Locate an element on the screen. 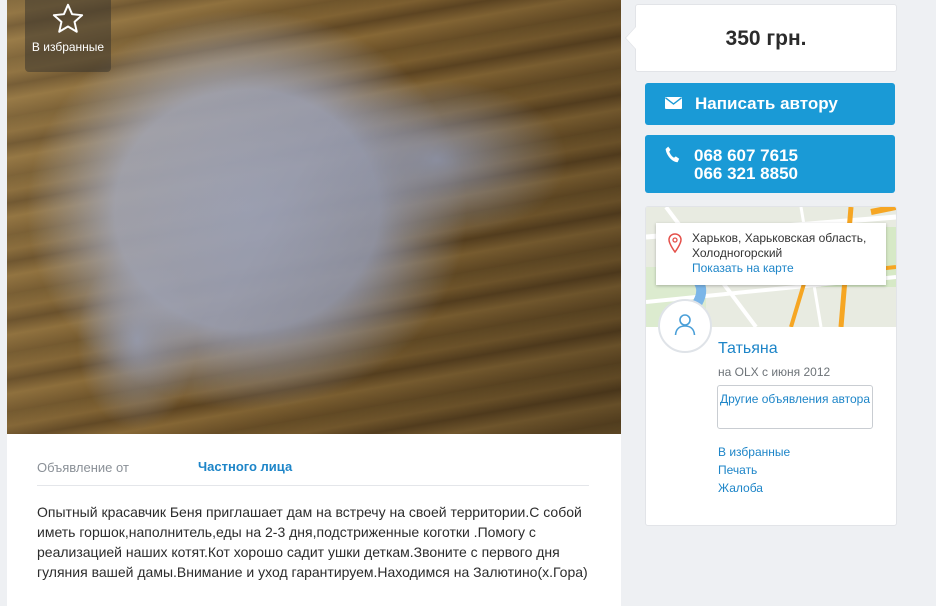  message-author-label: Написать автору is located at coordinates (766, 103).